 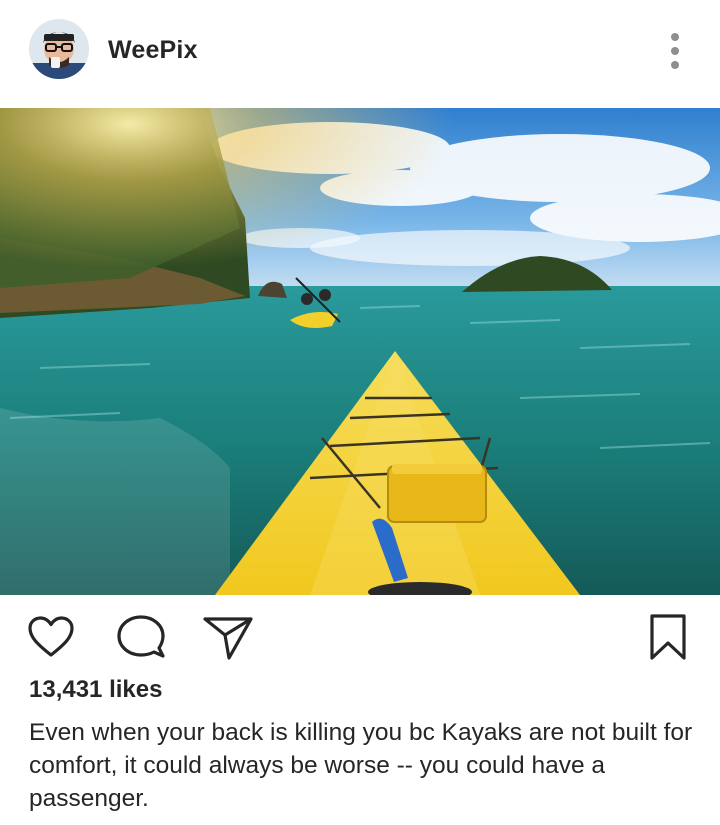 What do you see at coordinates (360, 635) in the screenshot?
I see `action-bar` at bounding box center [360, 635].